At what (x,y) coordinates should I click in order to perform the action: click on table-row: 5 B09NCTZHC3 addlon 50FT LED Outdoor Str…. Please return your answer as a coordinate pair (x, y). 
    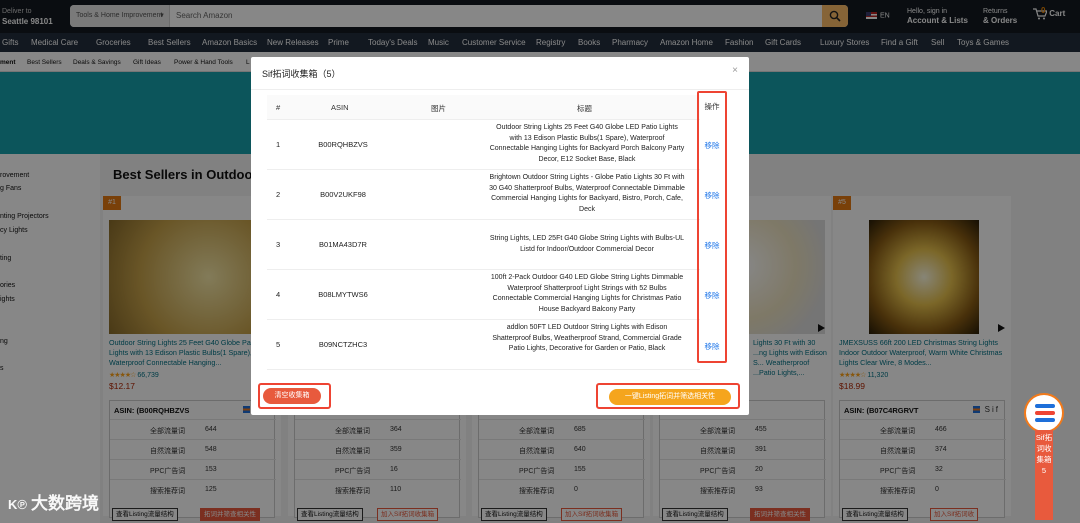
    Looking at the image, I should click on (483, 345).